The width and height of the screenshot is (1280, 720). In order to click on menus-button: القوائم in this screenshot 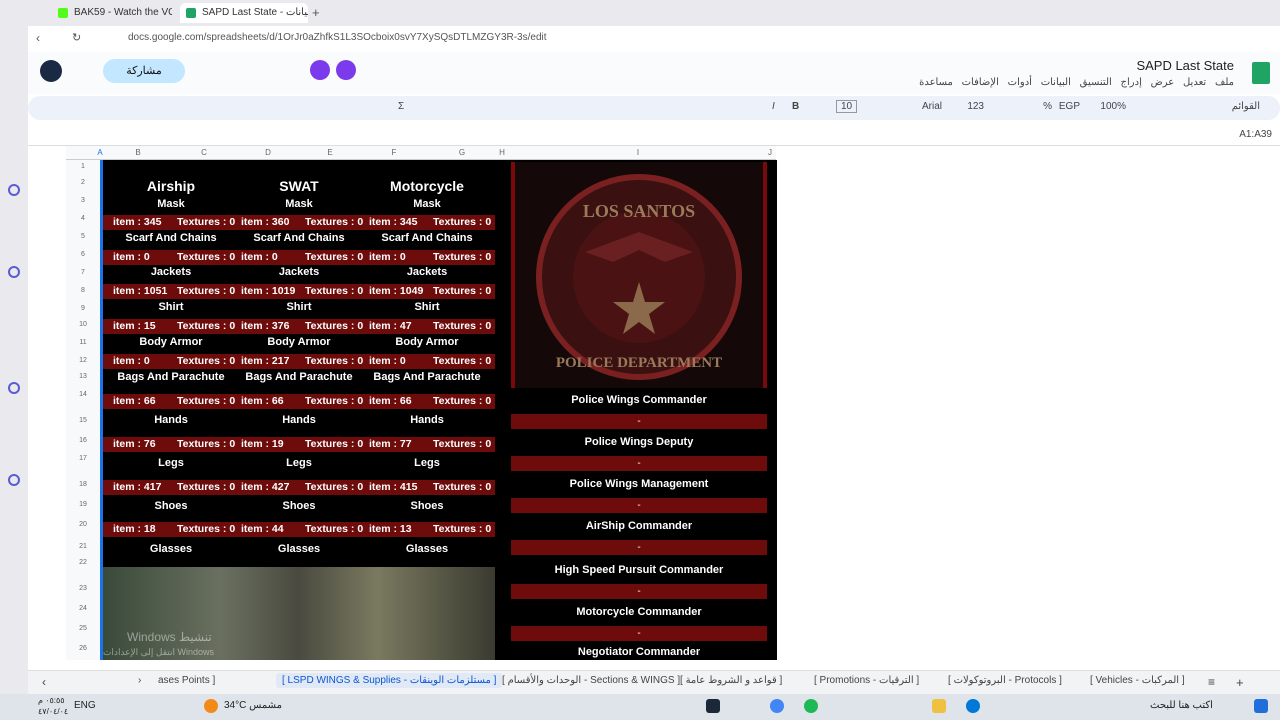, I will do `click(1246, 106)`.